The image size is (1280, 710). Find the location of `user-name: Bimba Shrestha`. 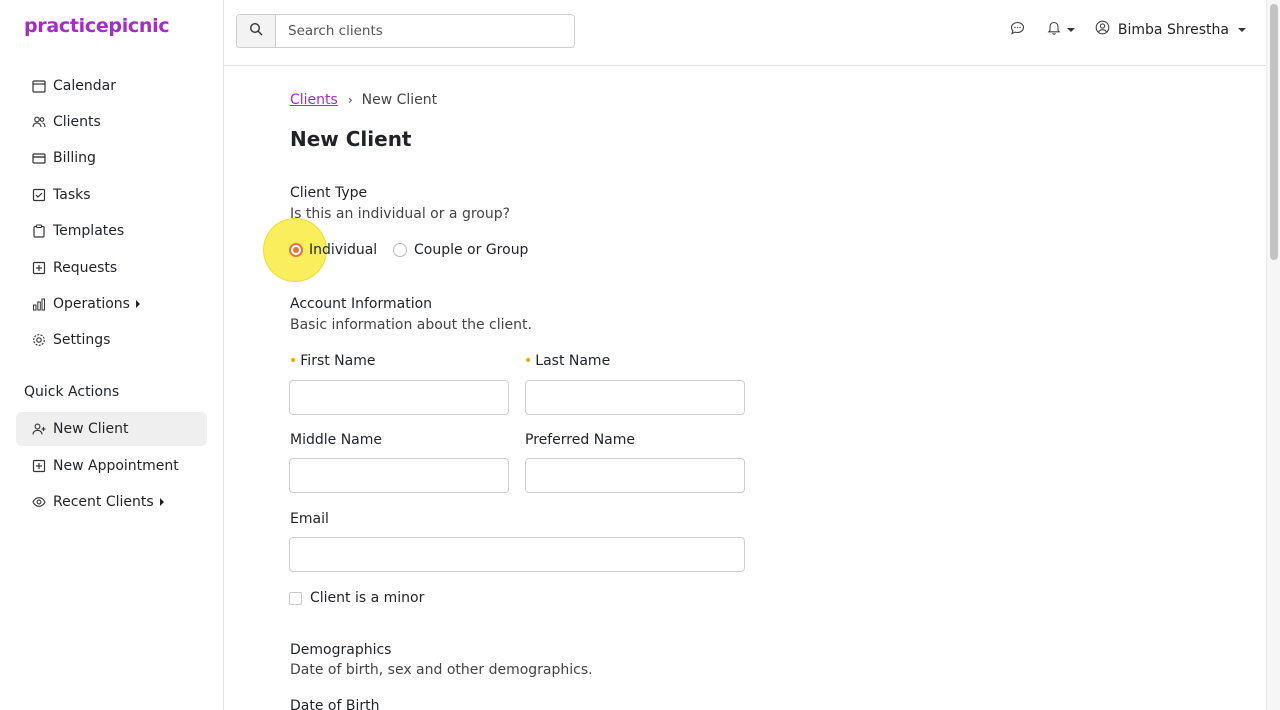

user-name: Bimba Shrestha is located at coordinates (1173, 29).